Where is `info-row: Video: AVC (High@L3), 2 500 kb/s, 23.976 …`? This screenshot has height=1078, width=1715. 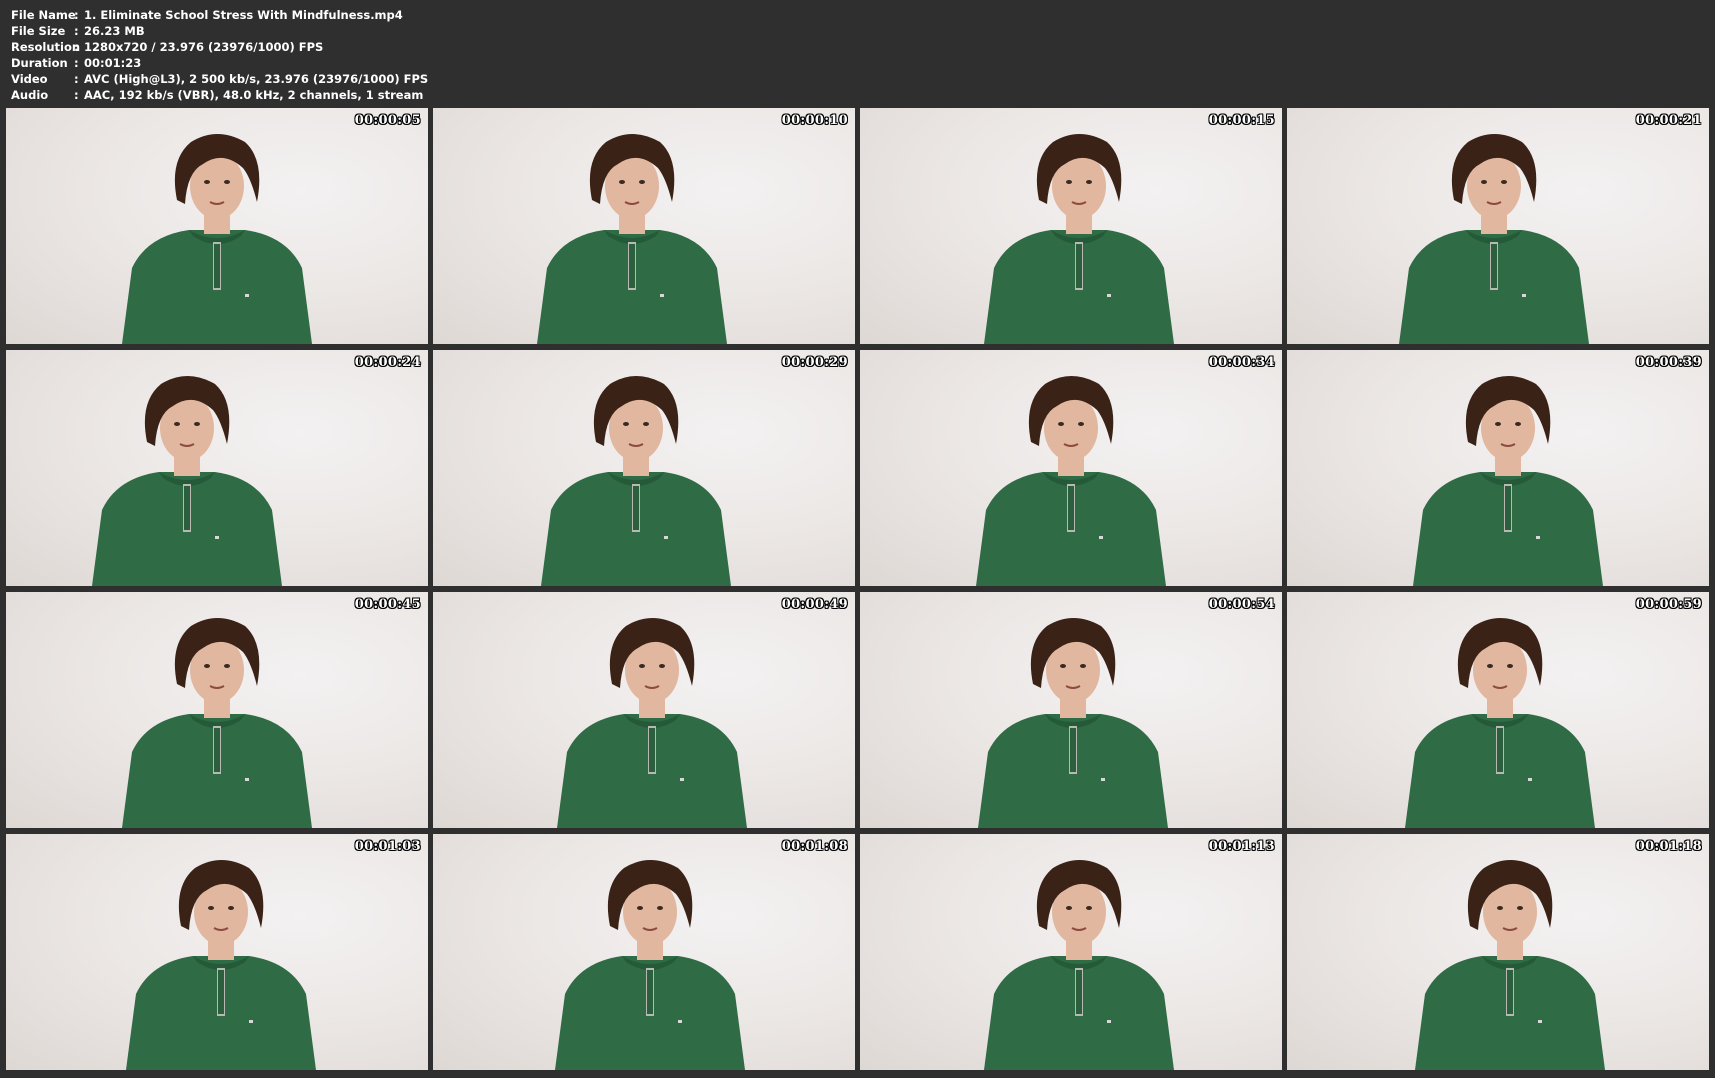
info-row: Video: AVC (High@L3), 2 500 kb/s, 23.976 … is located at coordinates (219, 79).